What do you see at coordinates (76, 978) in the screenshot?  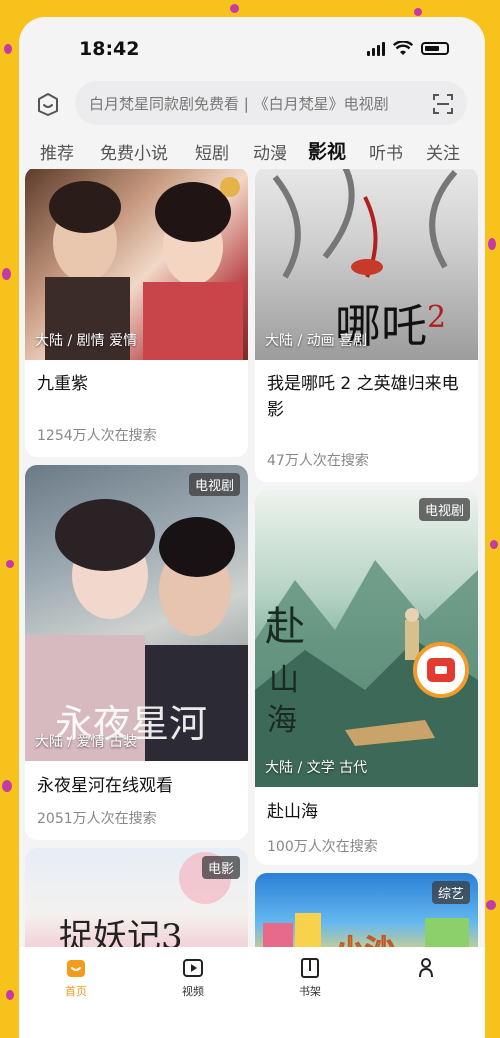 I see `nav-home: 首页` at bounding box center [76, 978].